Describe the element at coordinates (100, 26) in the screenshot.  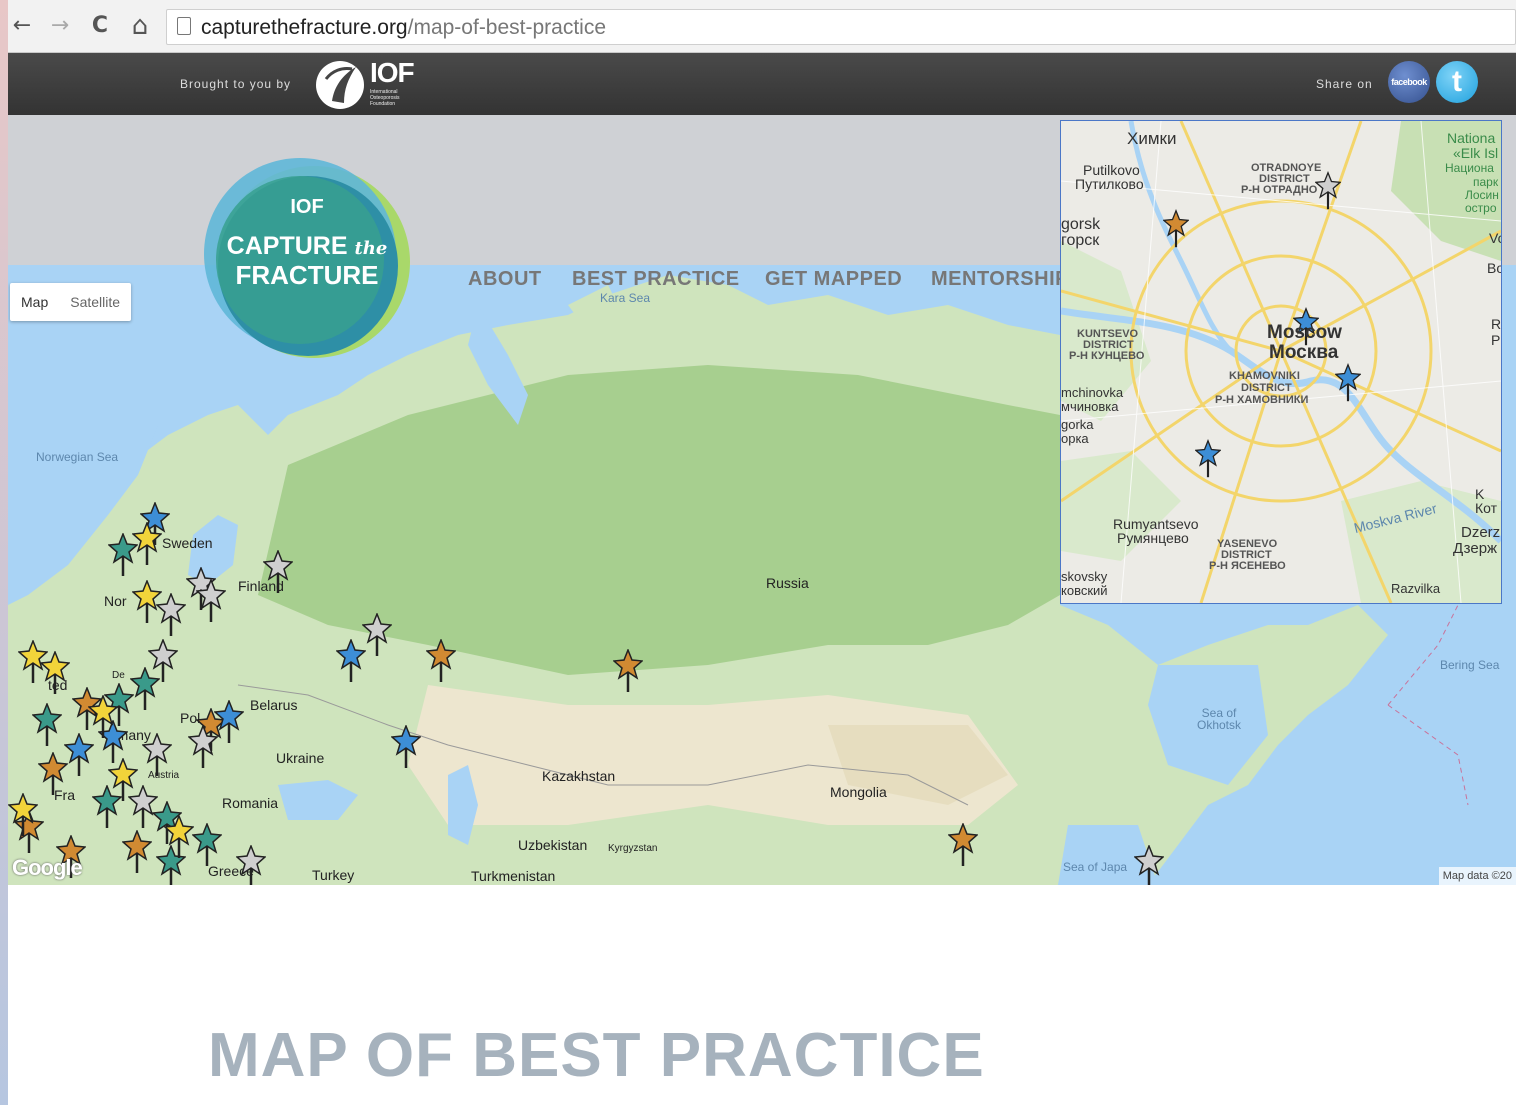
I see `reload-icon: C` at that location.